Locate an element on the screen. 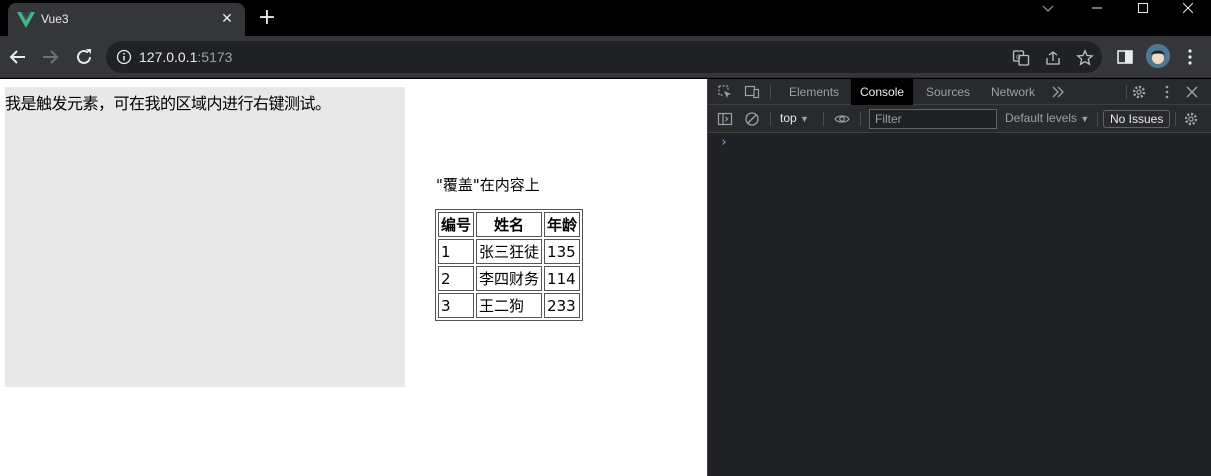 The width and height of the screenshot is (1211, 476). table-header-cell: 年龄 is located at coordinates (562, 224).